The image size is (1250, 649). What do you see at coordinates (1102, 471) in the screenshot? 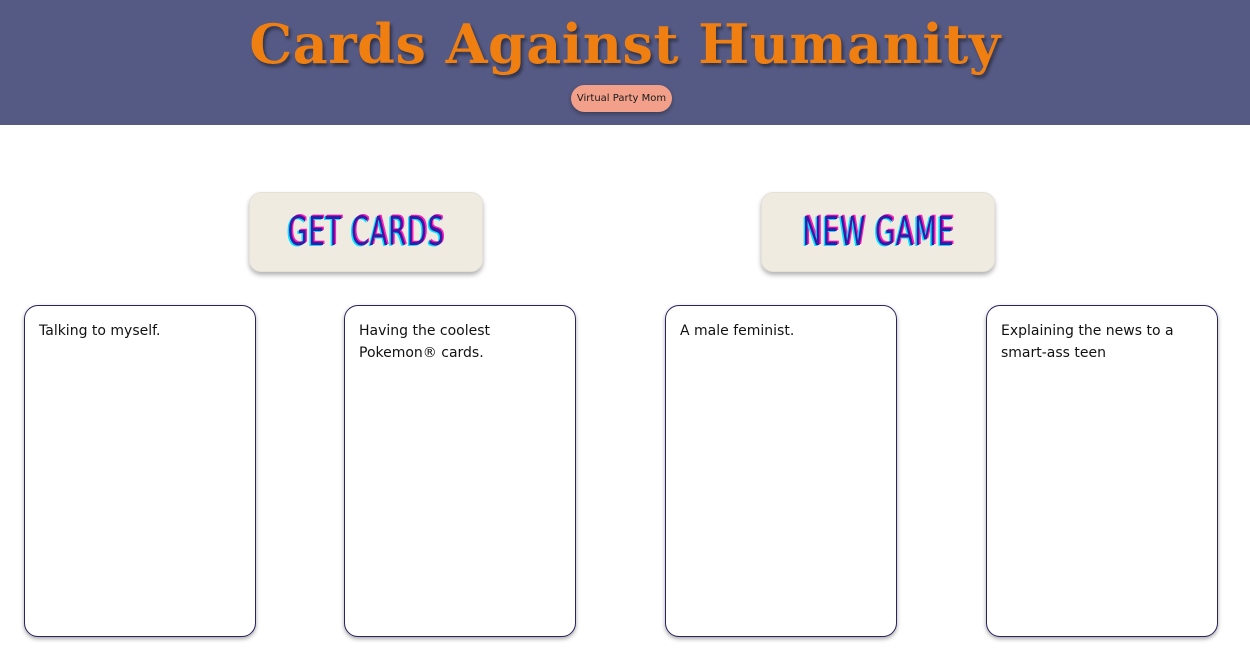
I see `answer-card: Explaining the news to a smart-ass teen` at bounding box center [1102, 471].